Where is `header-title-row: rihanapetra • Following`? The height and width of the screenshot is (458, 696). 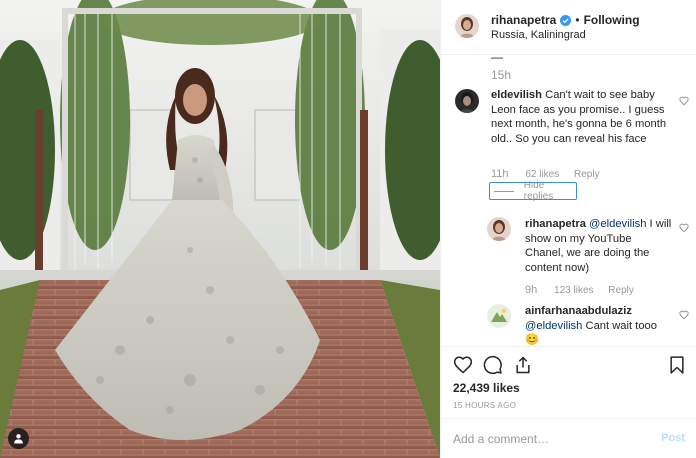 header-title-row: rihanapetra • Following is located at coordinates (565, 20).